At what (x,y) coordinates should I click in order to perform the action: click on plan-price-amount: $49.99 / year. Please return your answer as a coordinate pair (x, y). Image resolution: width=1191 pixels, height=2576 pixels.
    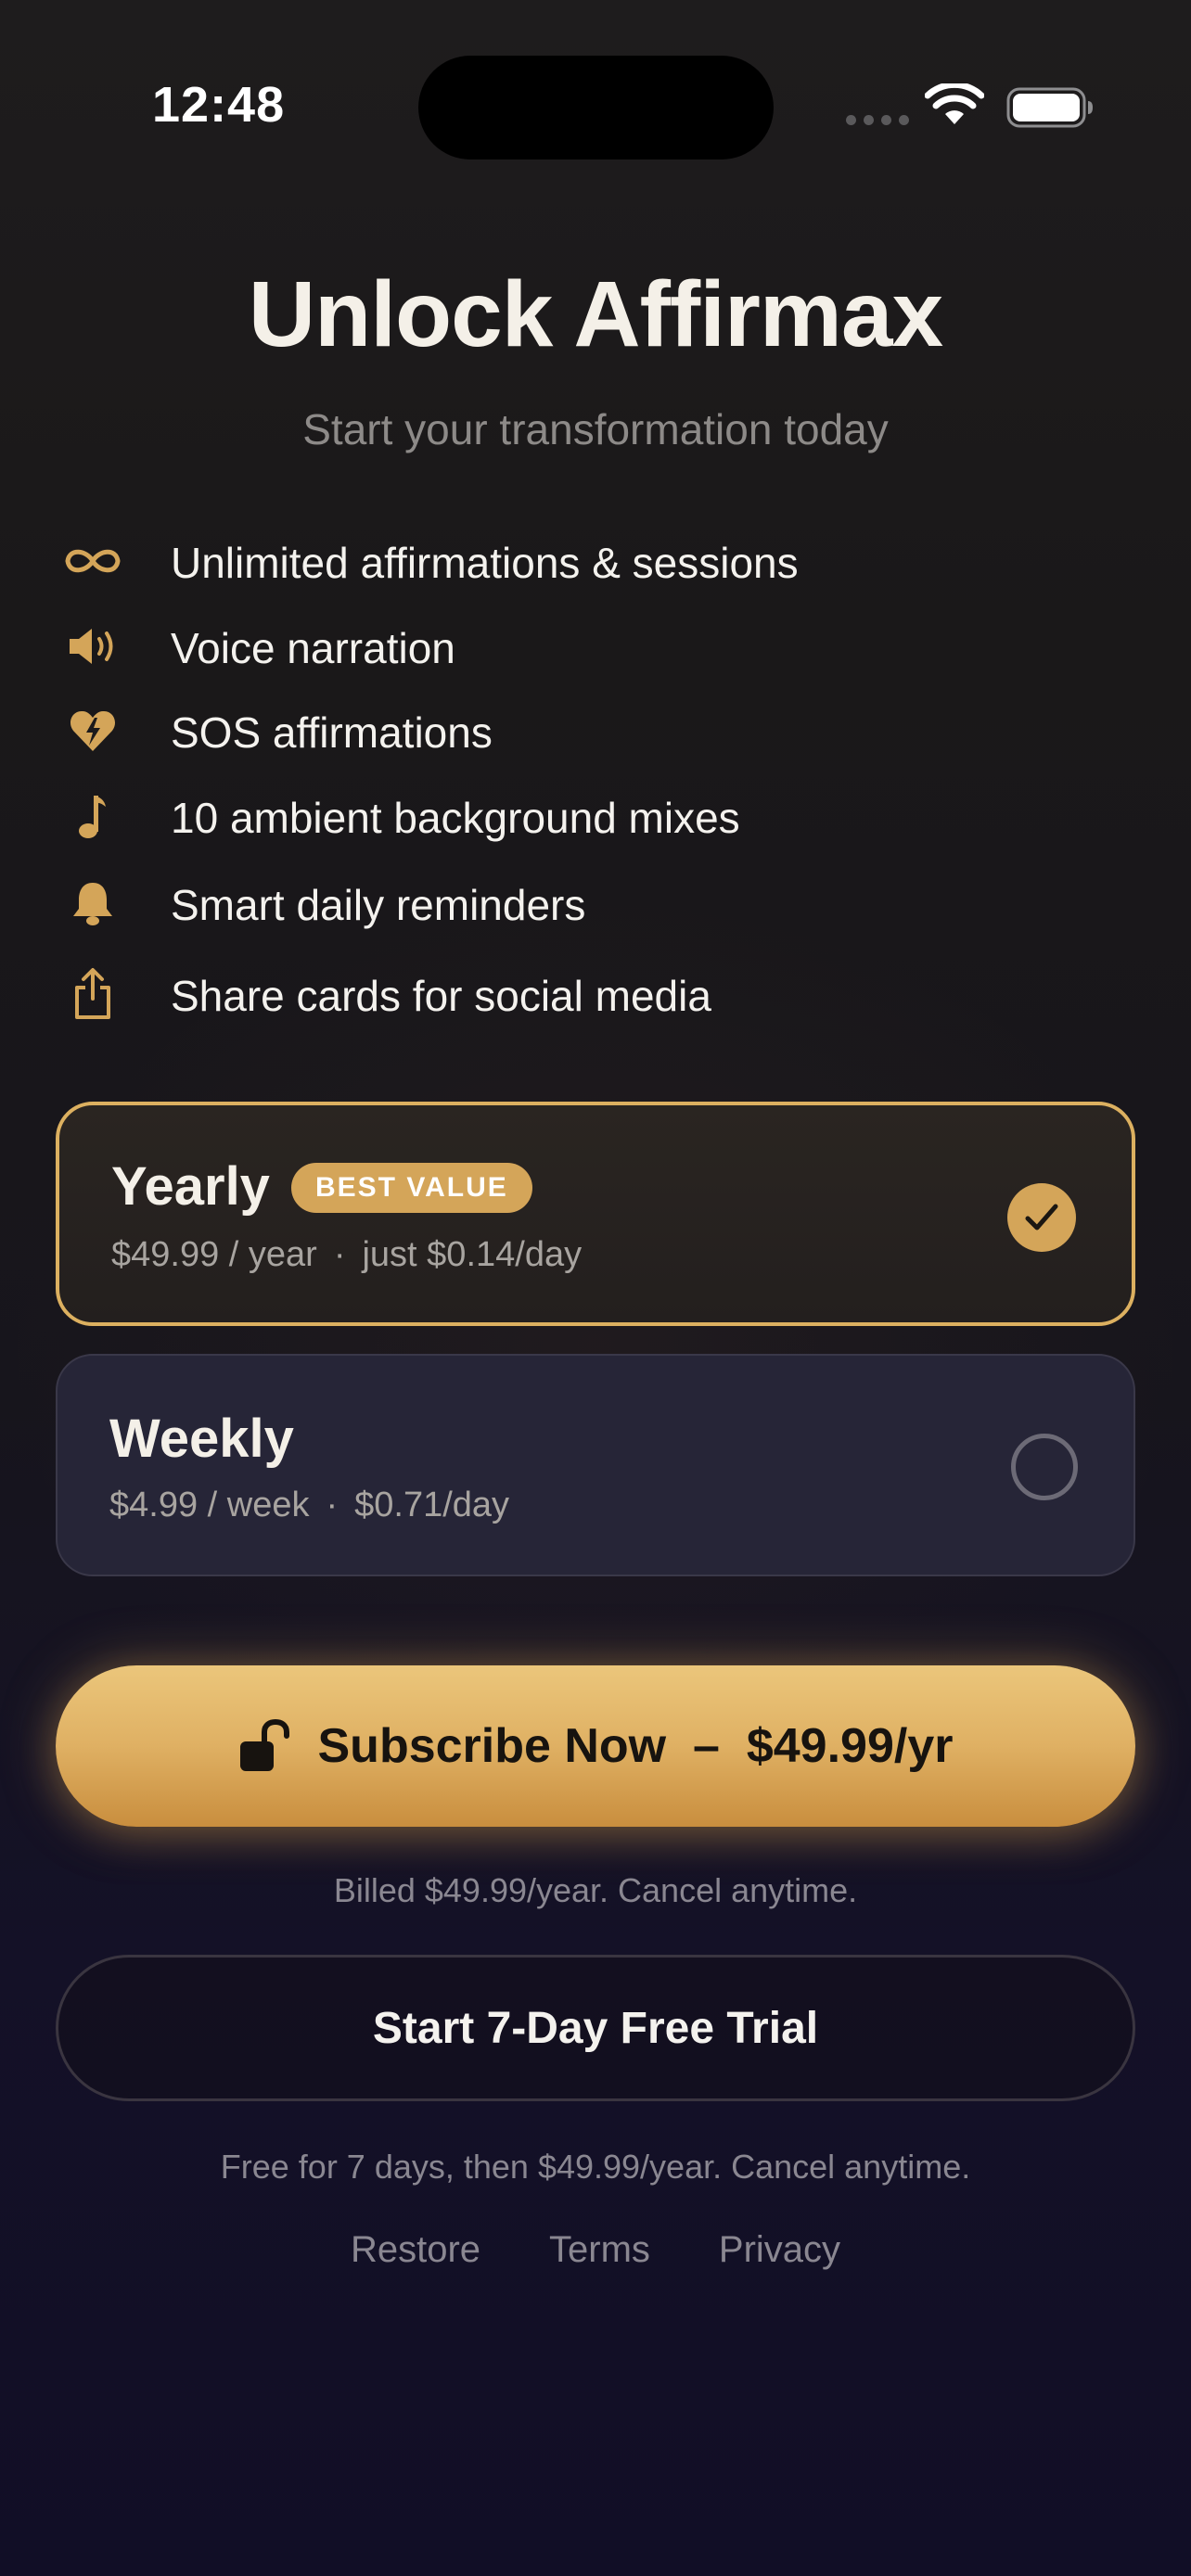
    Looking at the image, I should click on (214, 1254).